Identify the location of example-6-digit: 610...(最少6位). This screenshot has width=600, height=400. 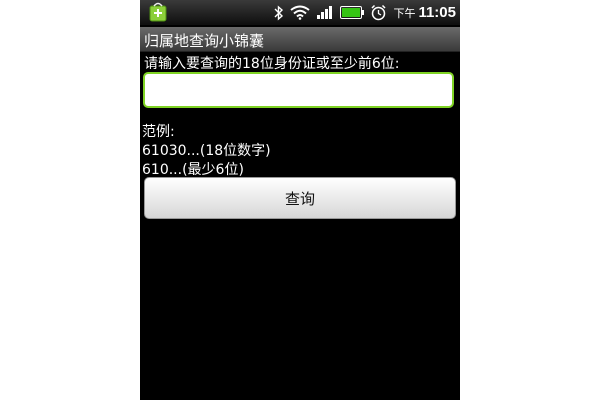
(193, 170).